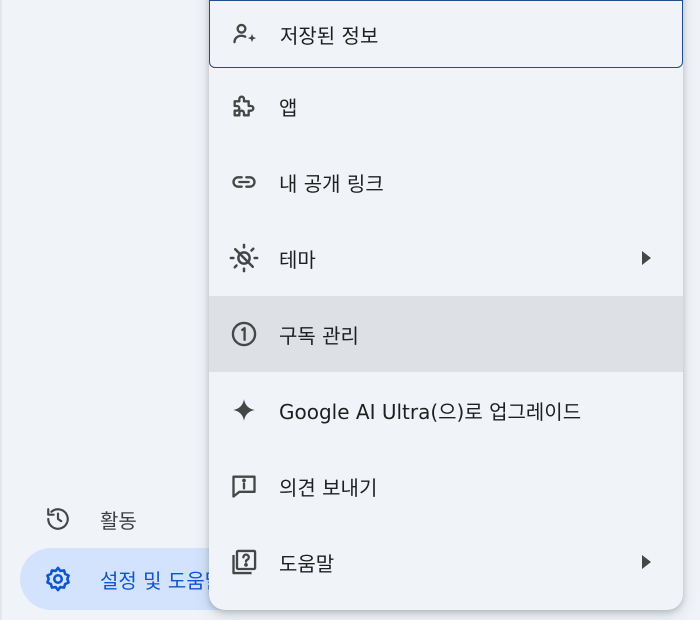  I want to click on sidebar-item-label: 설정 및 도움말, so click(162, 580).